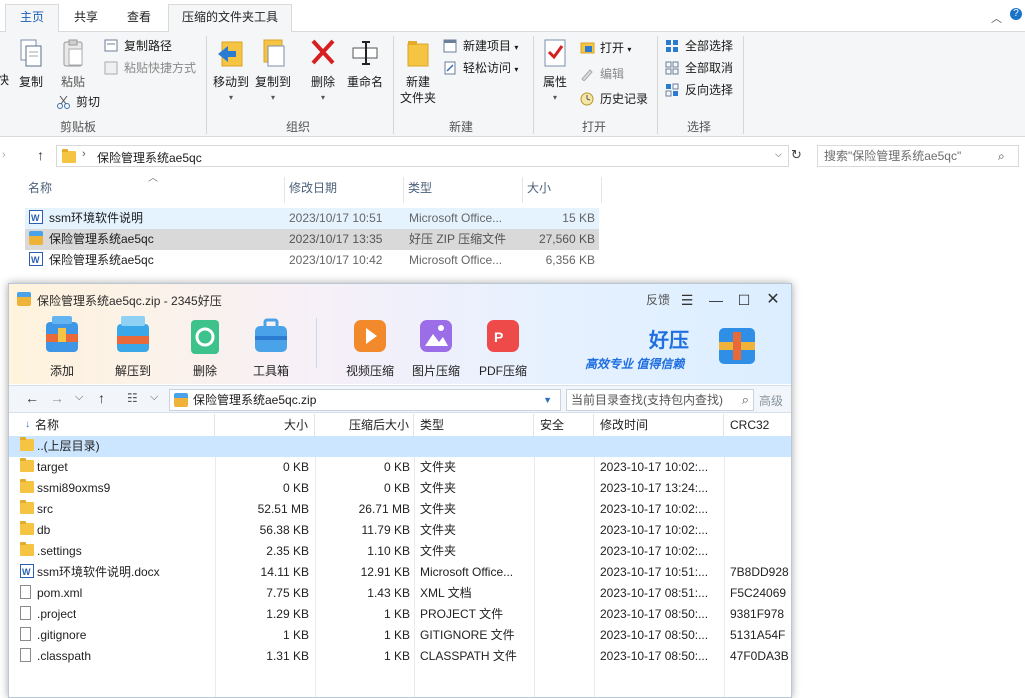 The height and width of the screenshot is (698, 1025). I want to click on copy-button: 复制, so click(31, 64).